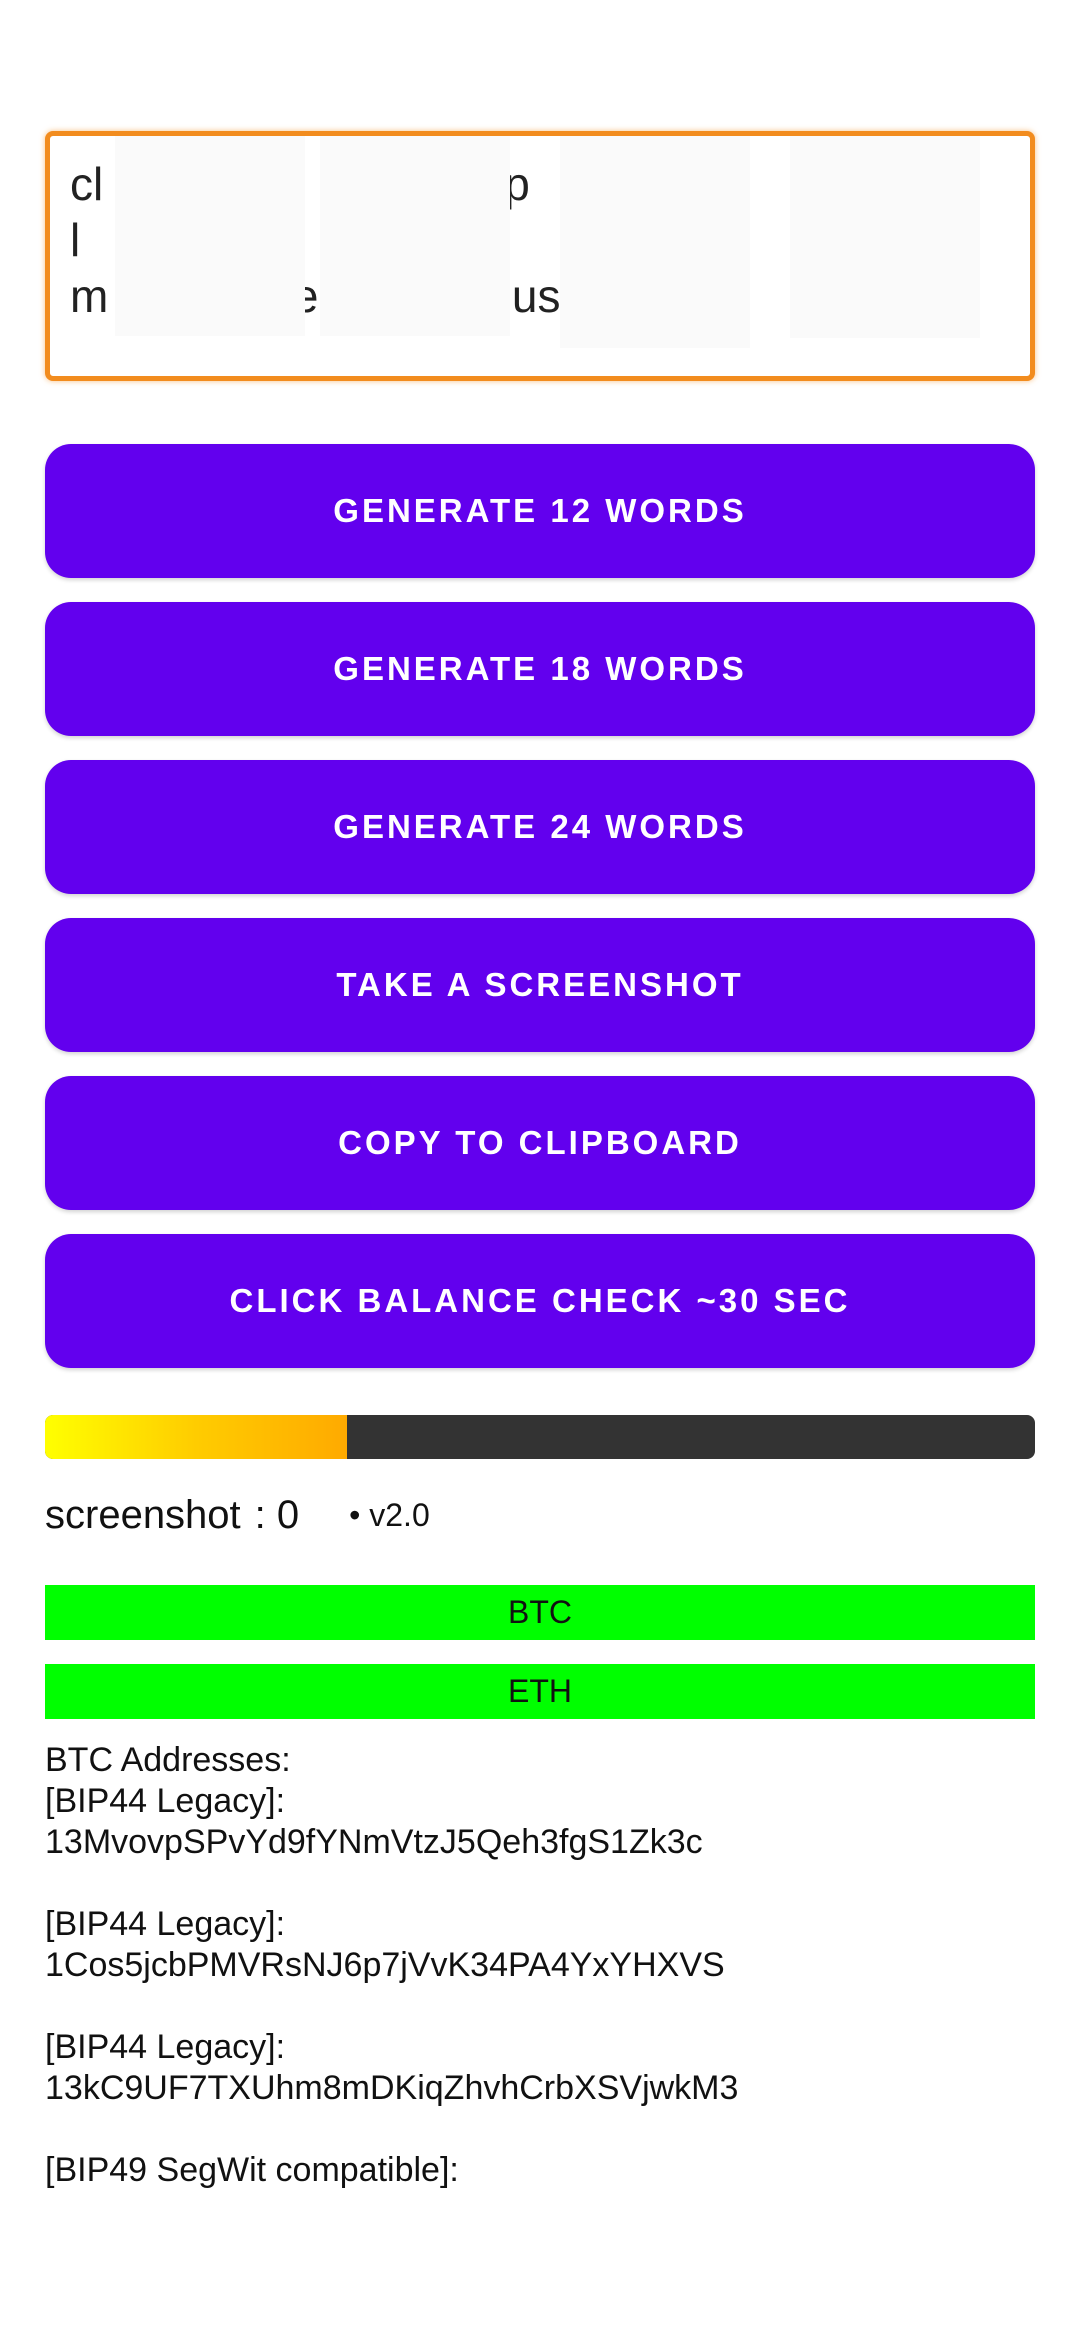 Image resolution: width=1080 pixels, height=2340 pixels. What do you see at coordinates (540, 1691) in the screenshot?
I see `eth-button: ETH` at bounding box center [540, 1691].